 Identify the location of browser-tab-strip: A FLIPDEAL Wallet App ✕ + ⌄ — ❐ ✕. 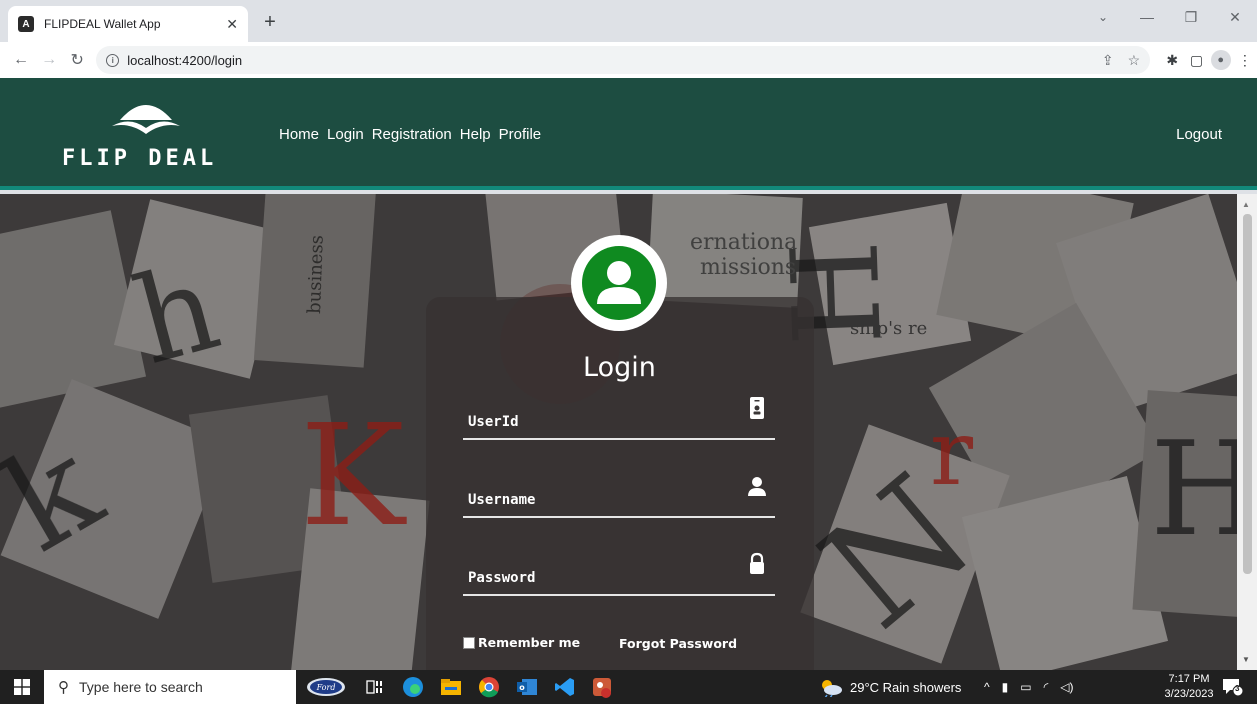
(628, 21).